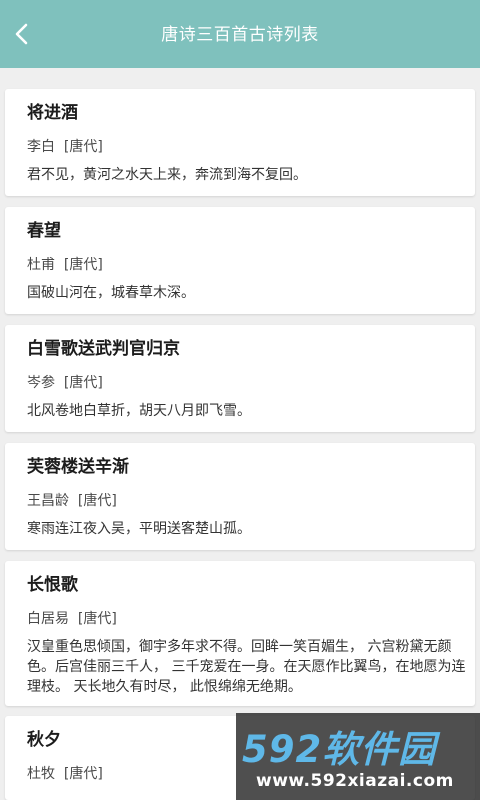  I want to click on poem-title: 芙蓉楼送辛渐, so click(78, 467).